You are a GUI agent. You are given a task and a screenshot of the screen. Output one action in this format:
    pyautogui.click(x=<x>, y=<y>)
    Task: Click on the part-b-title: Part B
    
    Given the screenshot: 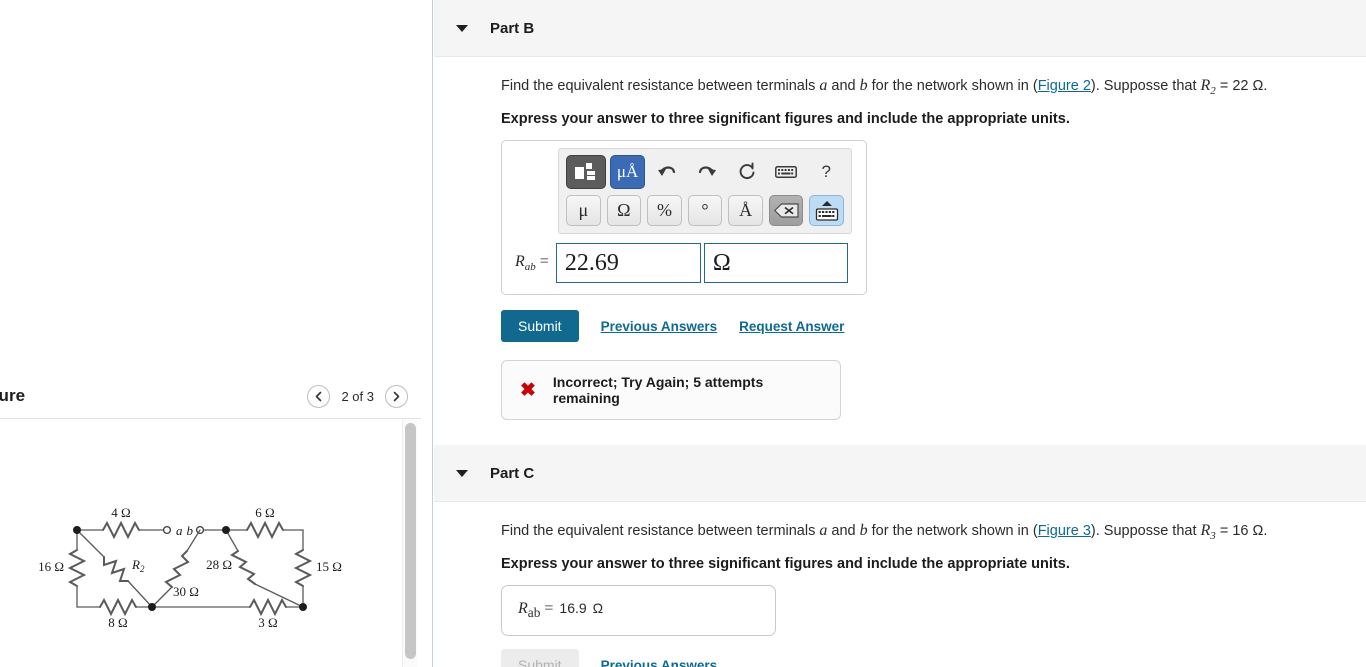 What is the action you would take?
    pyautogui.click(x=512, y=28)
    